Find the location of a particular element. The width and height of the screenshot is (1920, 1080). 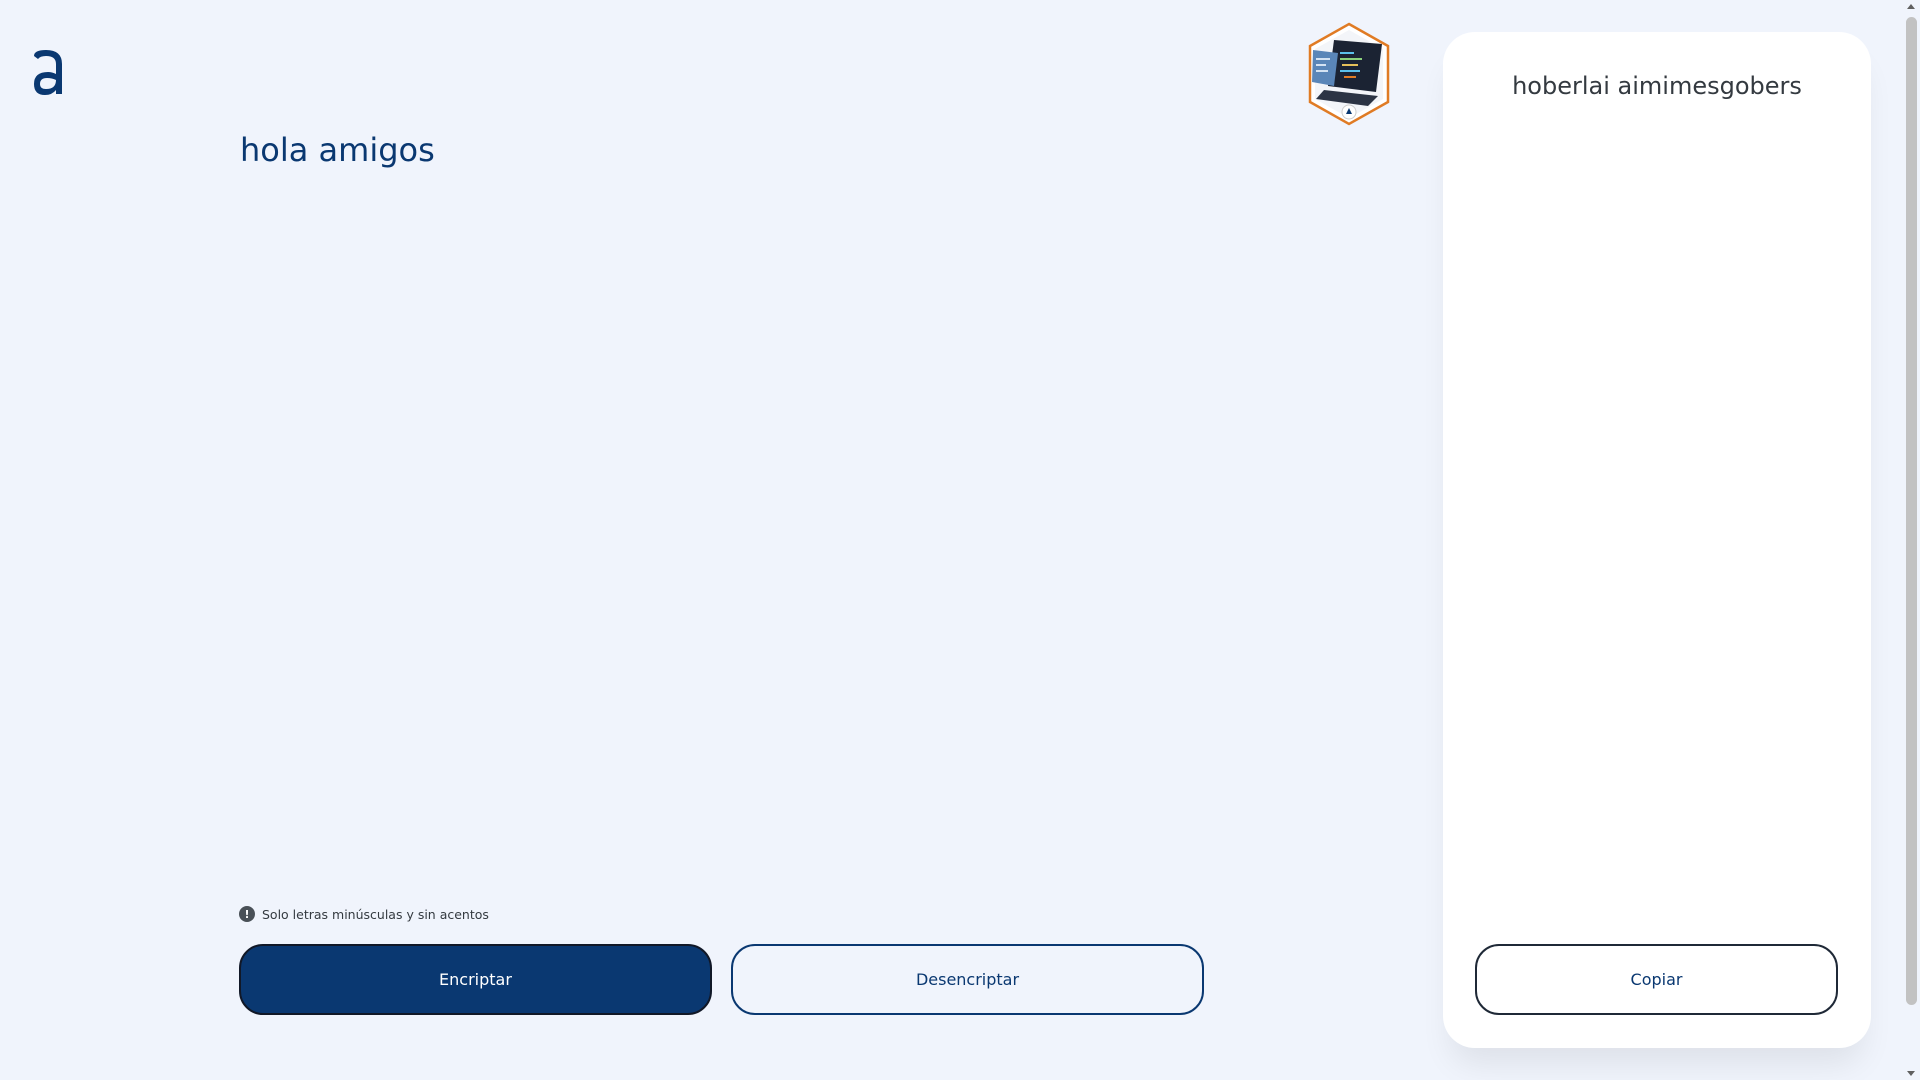

scroll-up-arrow-icon is located at coordinates (1911, 6).